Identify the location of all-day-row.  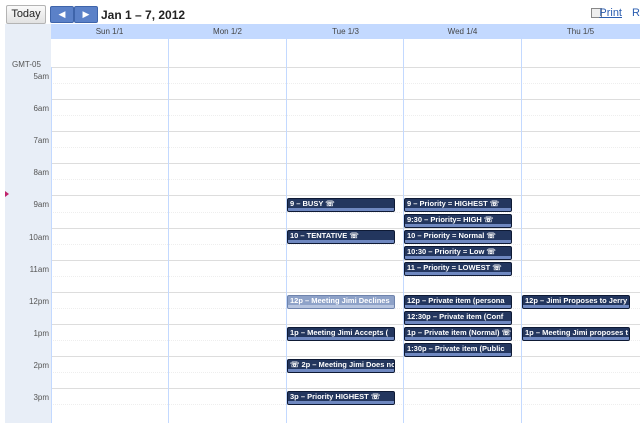
(345, 52).